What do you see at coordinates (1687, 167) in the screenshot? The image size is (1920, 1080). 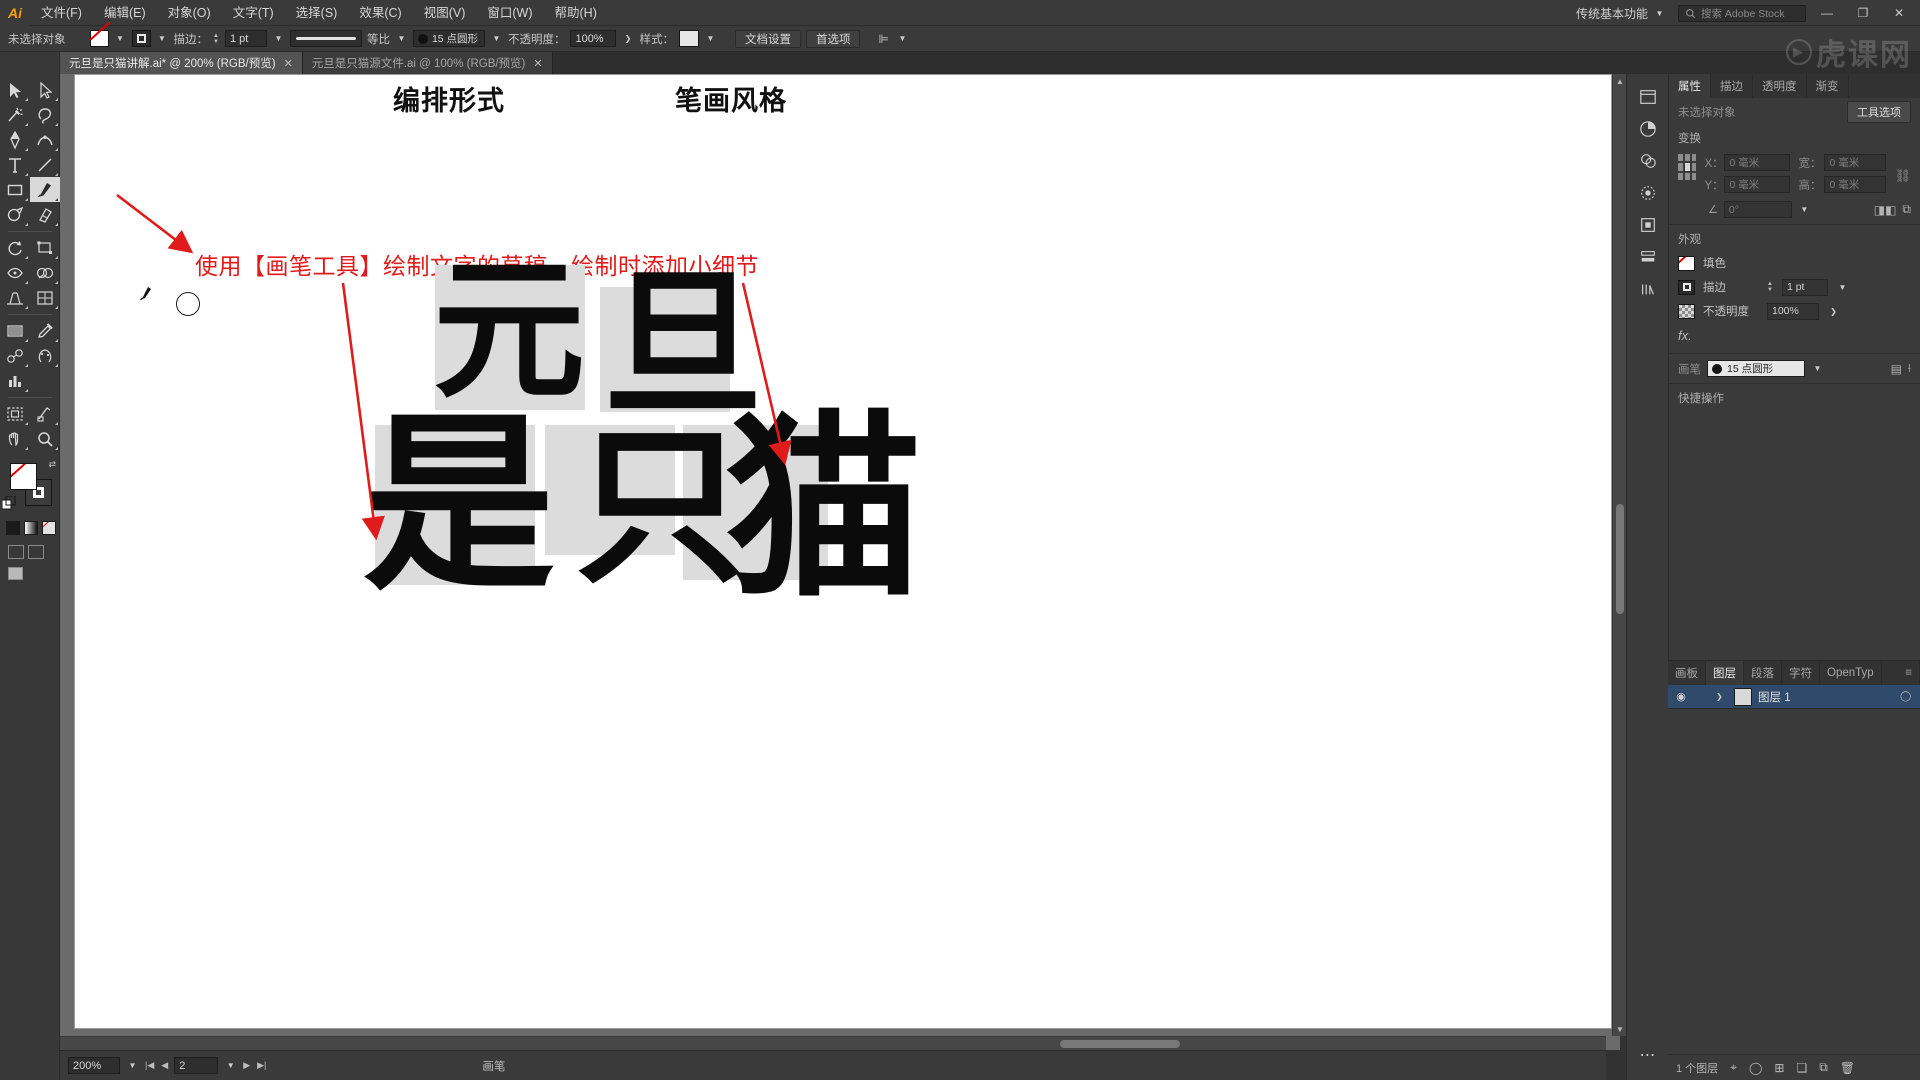 I see `reference-point-selector` at bounding box center [1687, 167].